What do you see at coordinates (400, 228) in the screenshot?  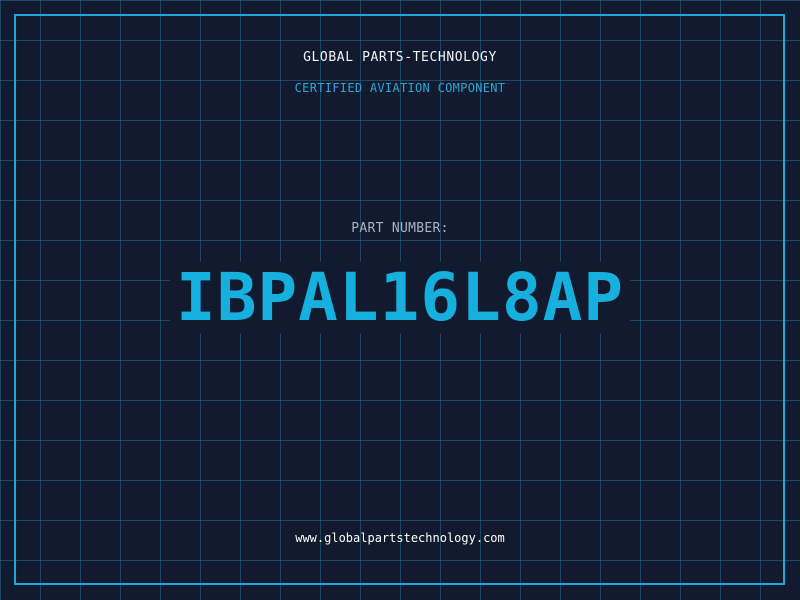 I see `part-number-label: PART NUMBER:` at bounding box center [400, 228].